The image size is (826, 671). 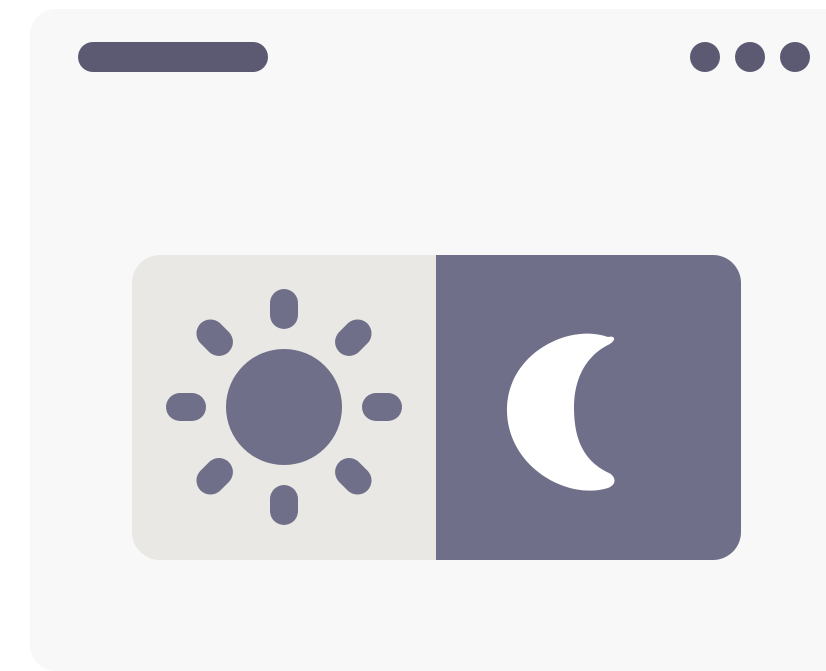 I want to click on sun-icon, so click(x=284, y=407).